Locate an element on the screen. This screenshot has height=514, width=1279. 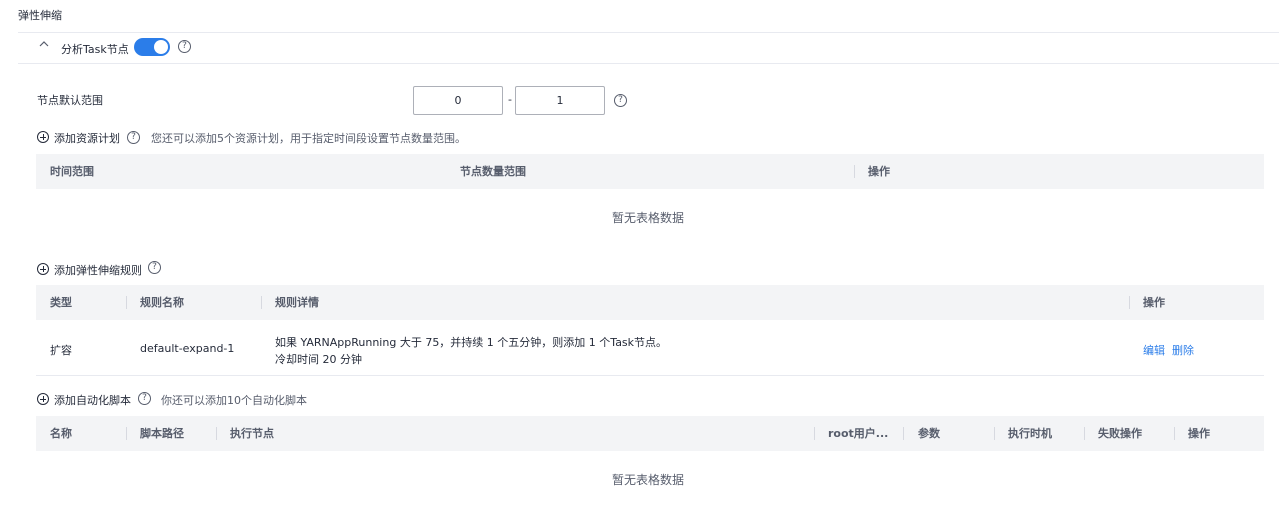
scripts-table-header: 名称 脚本路径 执行节点 root用户... 参数 执行时机 失败操作 操作 is located at coordinates (650, 433).